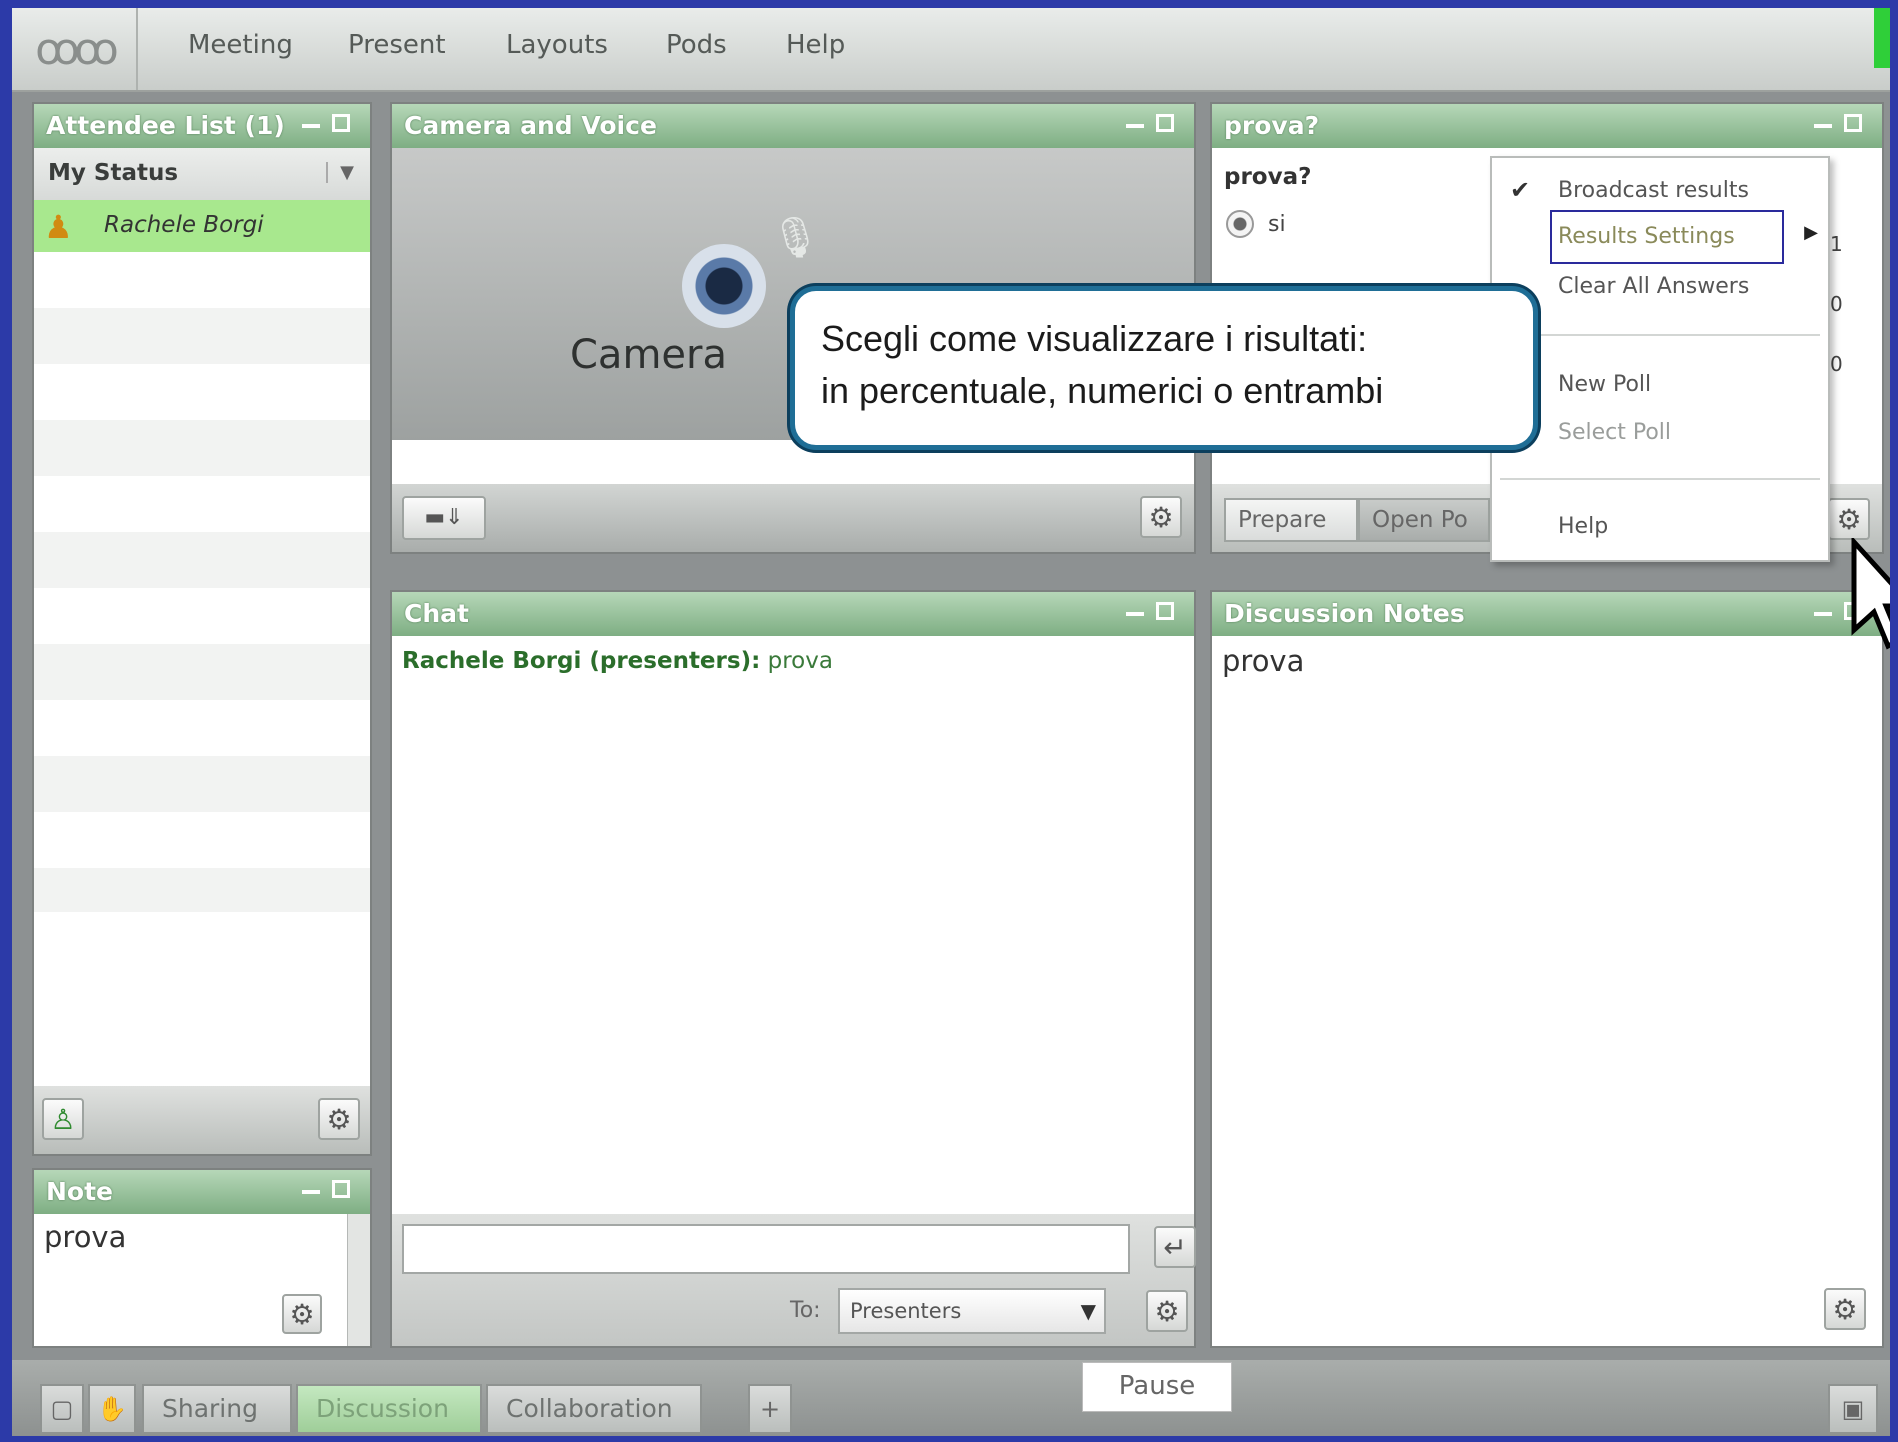 The width and height of the screenshot is (1898, 1442). What do you see at coordinates (62, 1409) in the screenshot?
I see `lock-icon: ▢` at bounding box center [62, 1409].